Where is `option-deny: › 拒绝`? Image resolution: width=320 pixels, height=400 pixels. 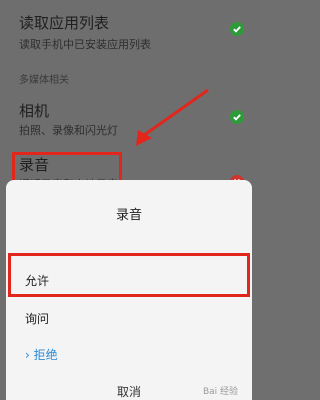 option-deny: › 拒绝 is located at coordinates (41, 354).